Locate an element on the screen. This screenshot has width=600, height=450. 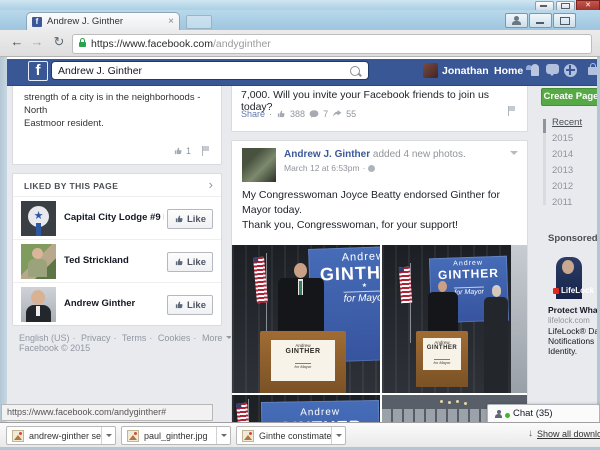
back-button: ← is located at coordinates (17, 42).